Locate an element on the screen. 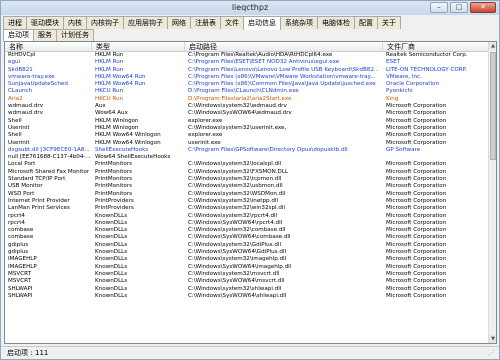  column-header-type: 类型 is located at coordinates (138, 47).